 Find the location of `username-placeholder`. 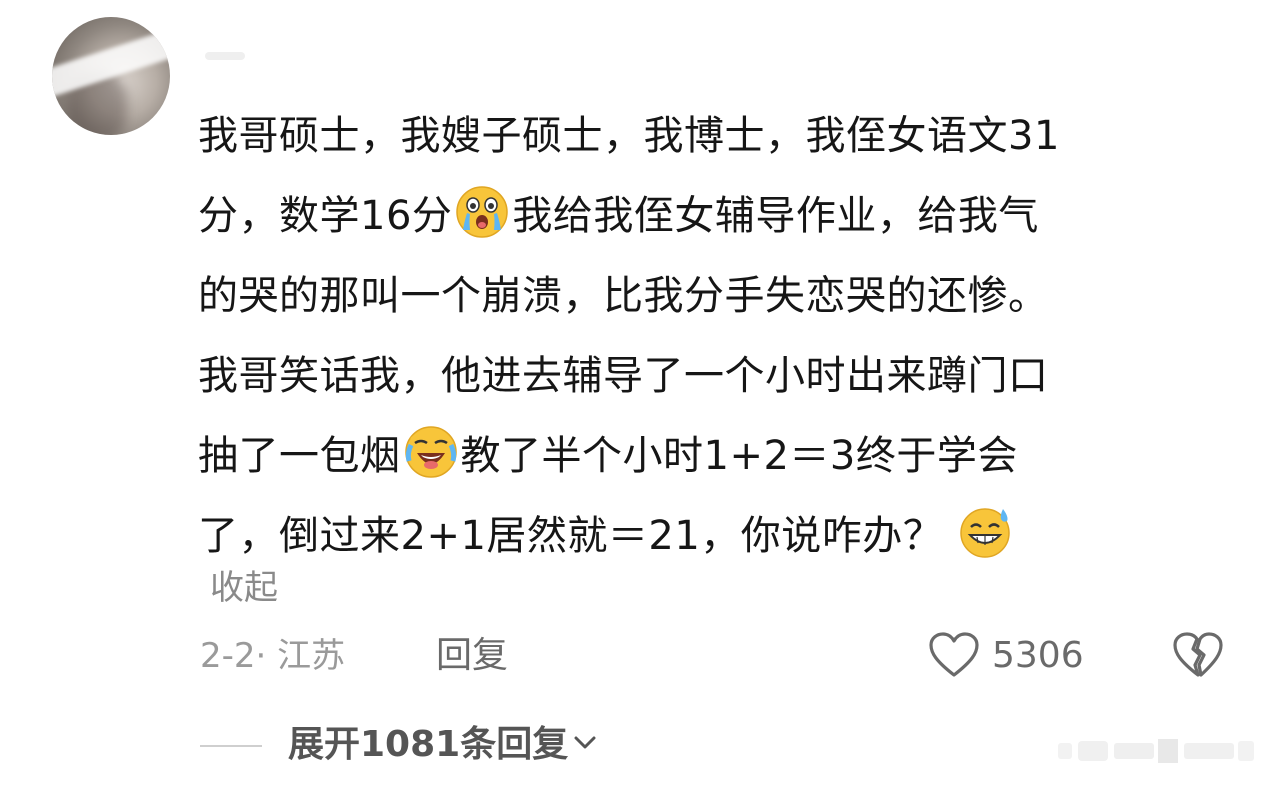

username-placeholder is located at coordinates (225, 56).